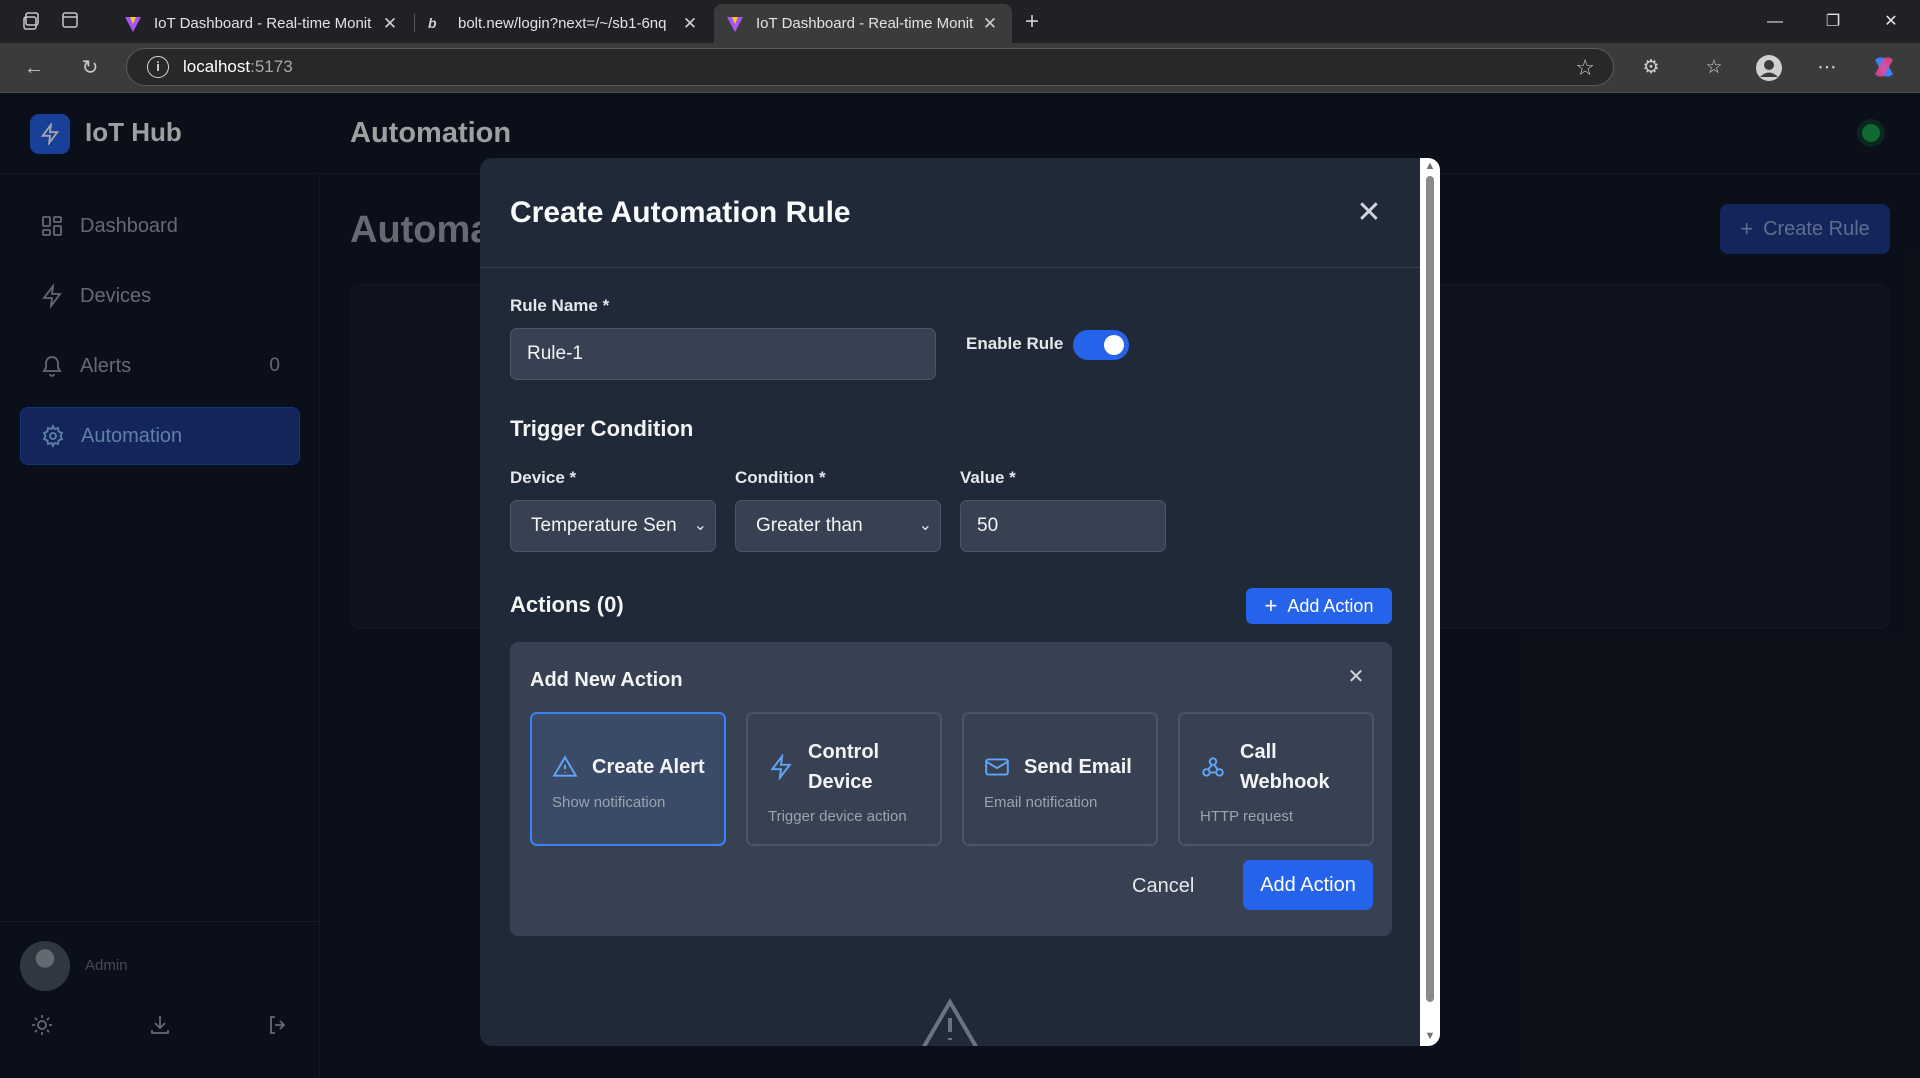  I want to click on enable-rule-label: Enable Rule, so click(1015, 343).